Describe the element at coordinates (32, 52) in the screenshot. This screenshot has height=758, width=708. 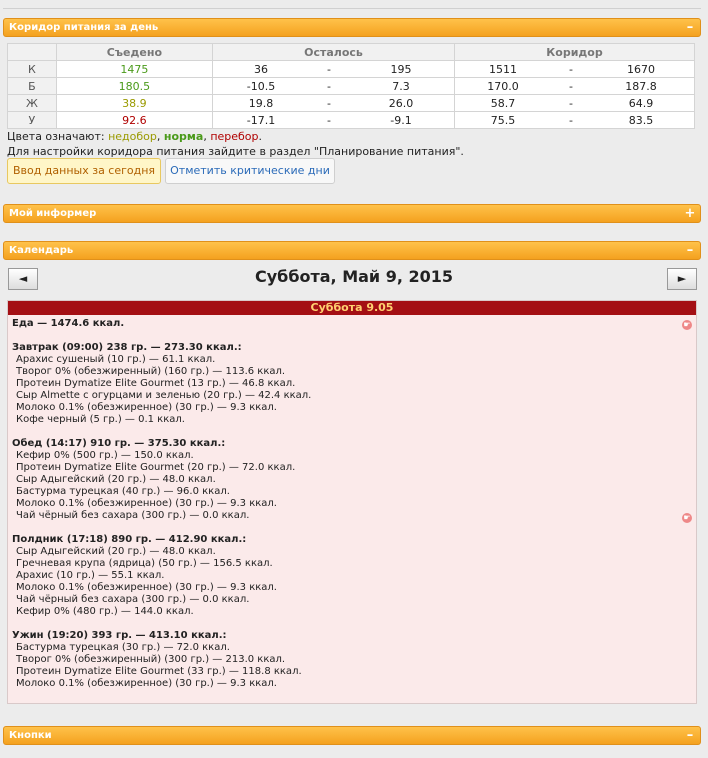
I see `header-empty` at that location.